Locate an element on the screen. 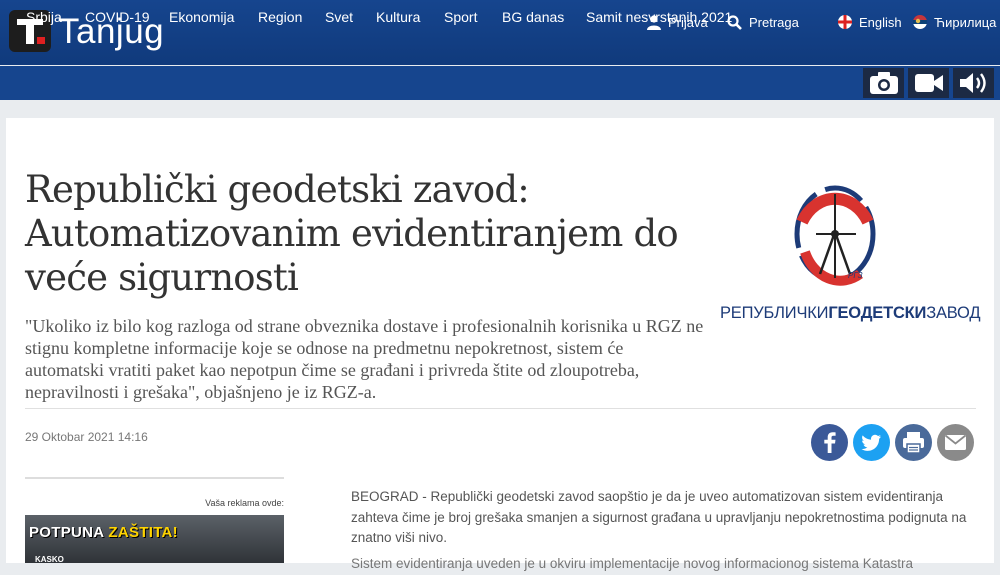 The width and height of the screenshot is (1000, 575). ad-banner: POTPUNA ZAŠTITA! KASKO is located at coordinates (154, 539).